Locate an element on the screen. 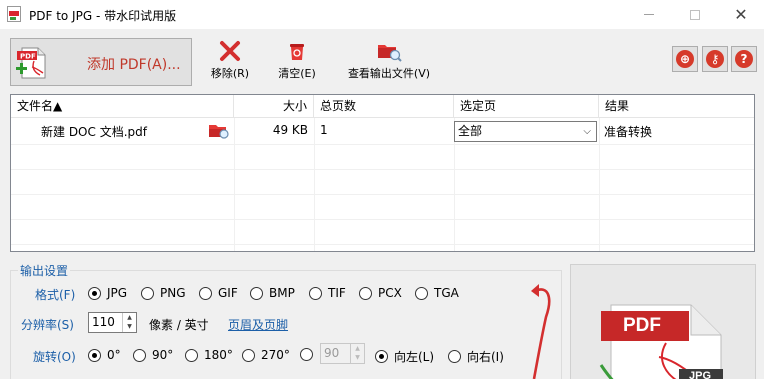 Image resolution: width=764 pixels, height=379 pixels. help-button: ? is located at coordinates (744, 59).